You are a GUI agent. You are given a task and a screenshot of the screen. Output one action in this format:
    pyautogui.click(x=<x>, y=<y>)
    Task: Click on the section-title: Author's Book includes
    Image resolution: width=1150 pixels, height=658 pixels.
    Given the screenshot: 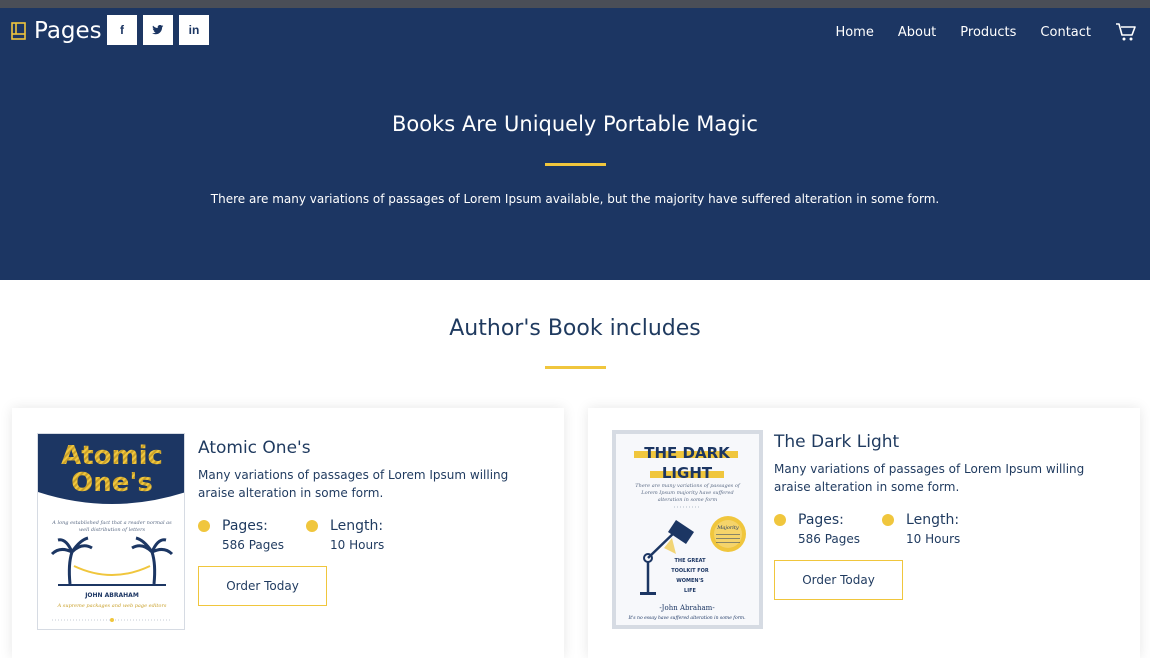 What is the action you would take?
    pyautogui.click(x=575, y=328)
    